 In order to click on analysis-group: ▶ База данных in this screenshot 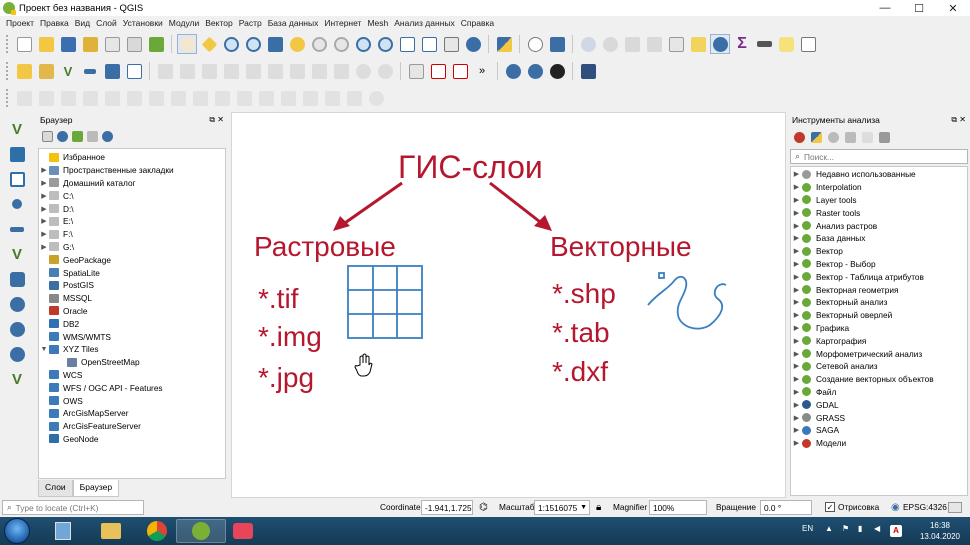, I will do `click(879, 238)`.